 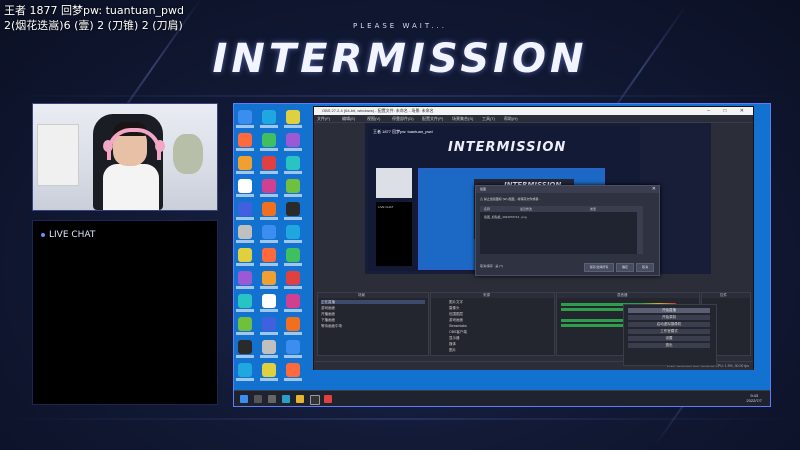 I want to click on scene-item: 游戏画面, so click(x=328, y=308).